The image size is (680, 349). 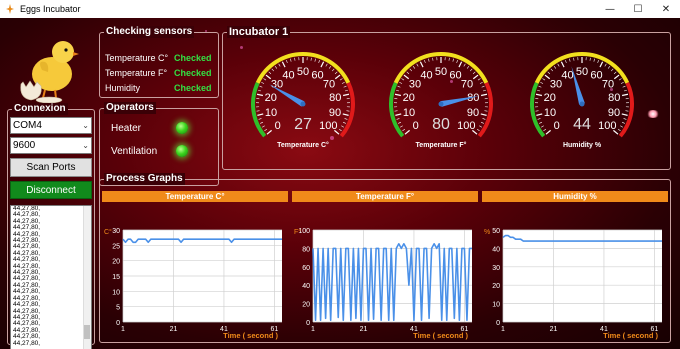 What do you see at coordinates (116, 231) in the screenshot?
I see `y-tick-label: 30` at bounding box center [116, 231].